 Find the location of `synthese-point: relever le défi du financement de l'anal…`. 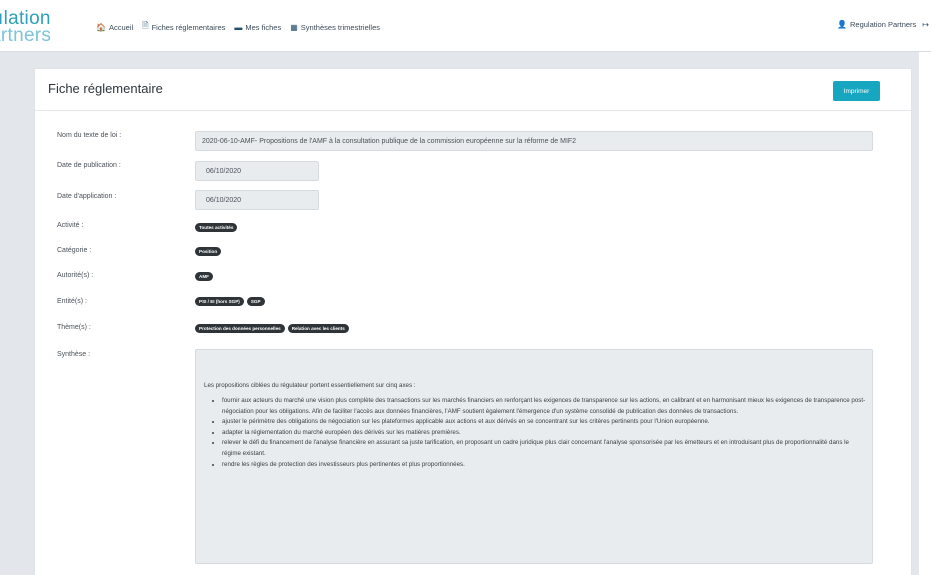

synthese-point: relever le défi du financement de l'anal… is located at coordinates (545, 448).